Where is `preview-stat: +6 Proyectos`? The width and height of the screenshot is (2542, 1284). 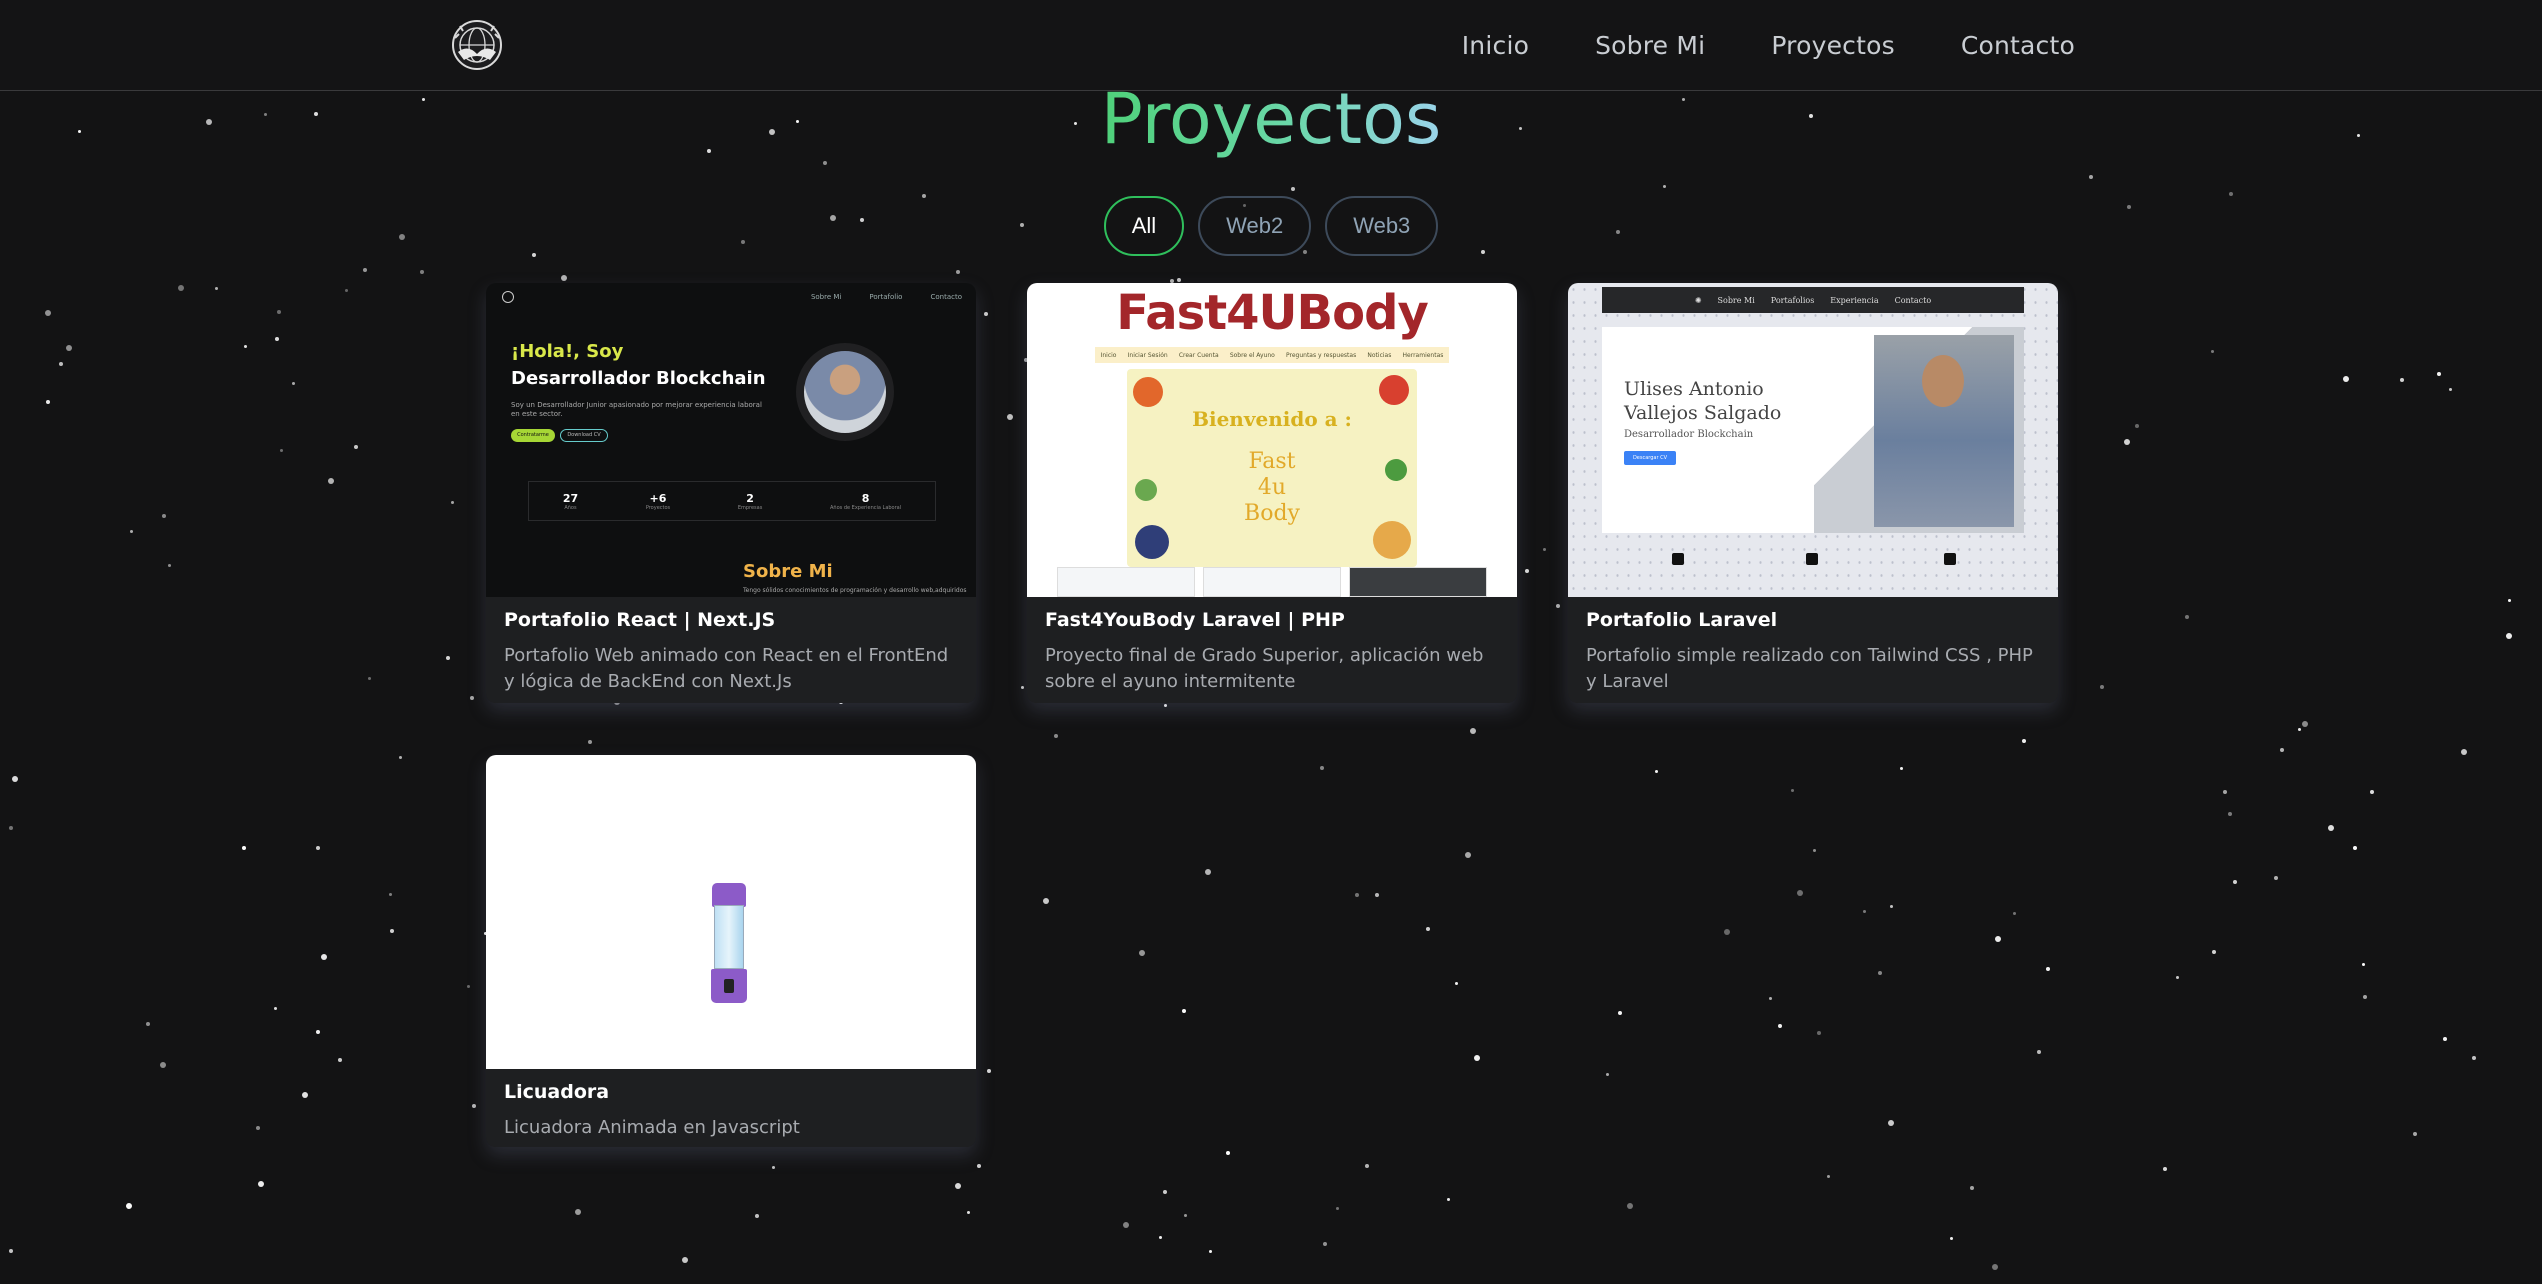 preview-stat: +6 Proyectos is located at coordinates (658, 501).